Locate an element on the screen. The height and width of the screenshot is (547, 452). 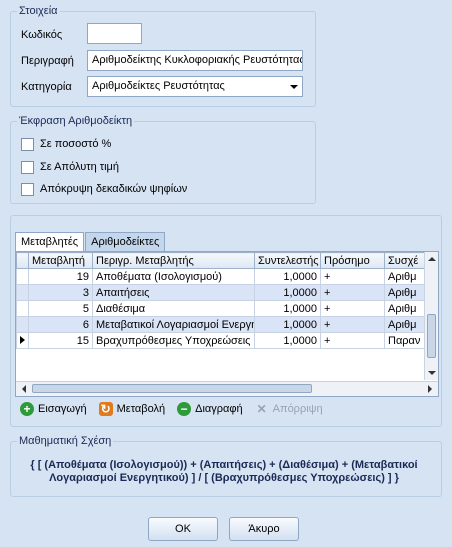
hide-decimals-option: Απόκρυψη δεκαδικών ψηφίων is located at coordinates (104, 189).